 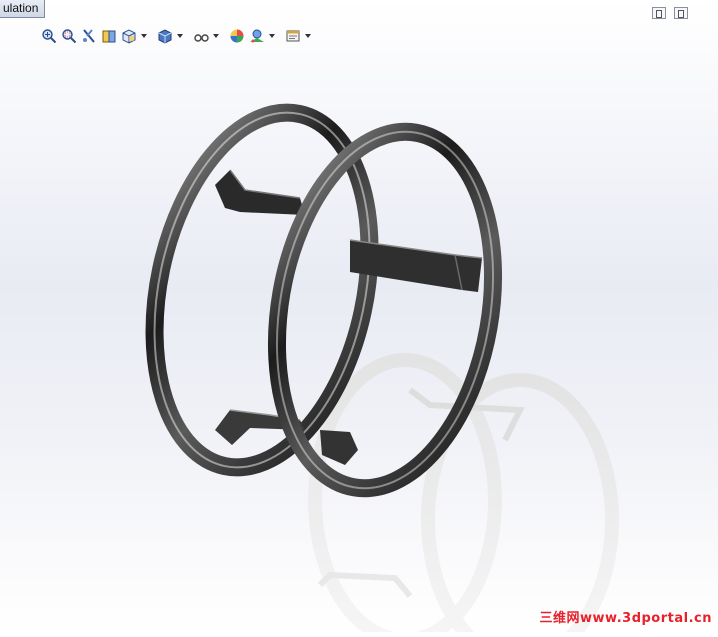 I want to click on tile-right-icon, so click(x=681, y=13).